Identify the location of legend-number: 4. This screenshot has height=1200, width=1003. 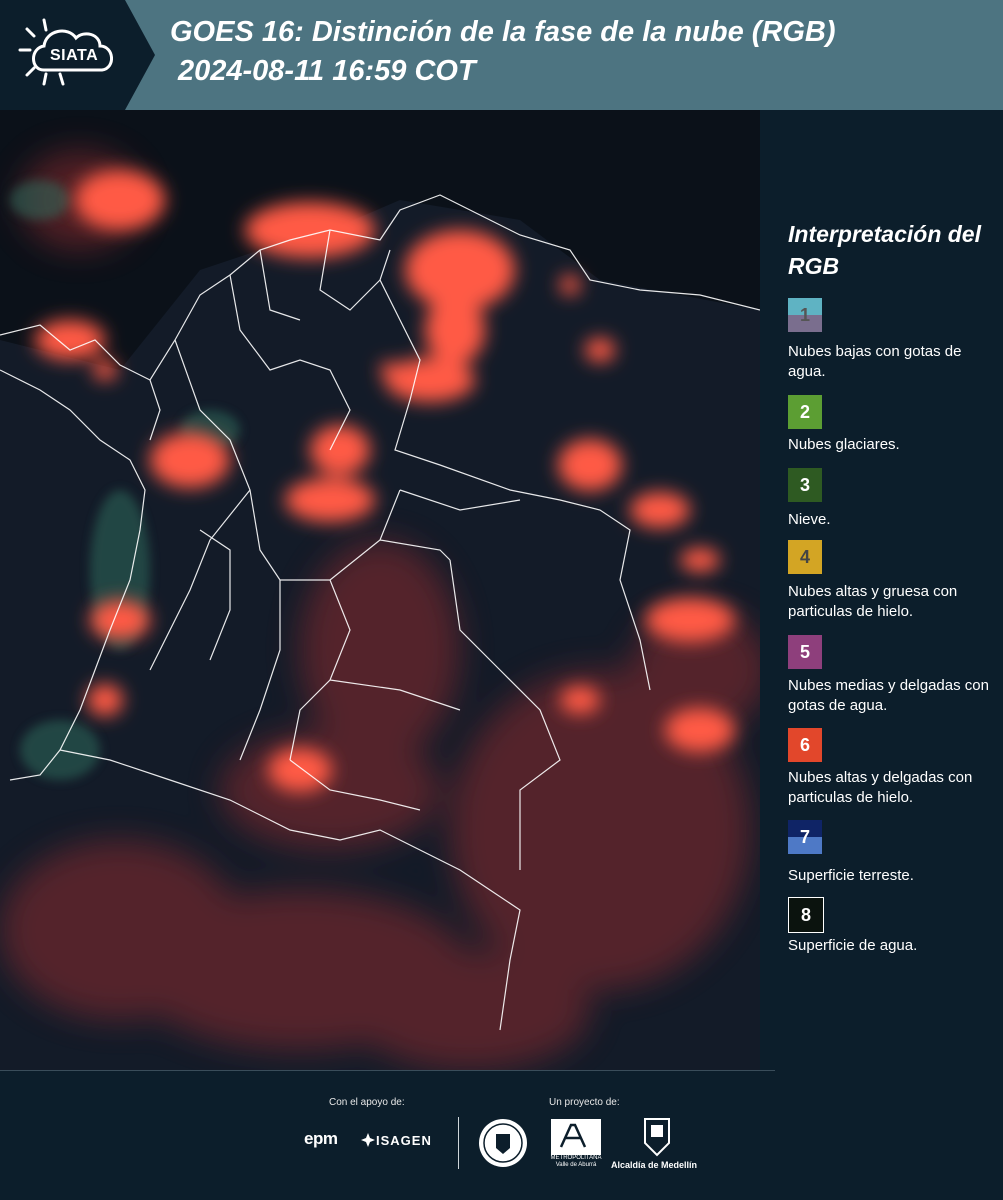
(804, 556).